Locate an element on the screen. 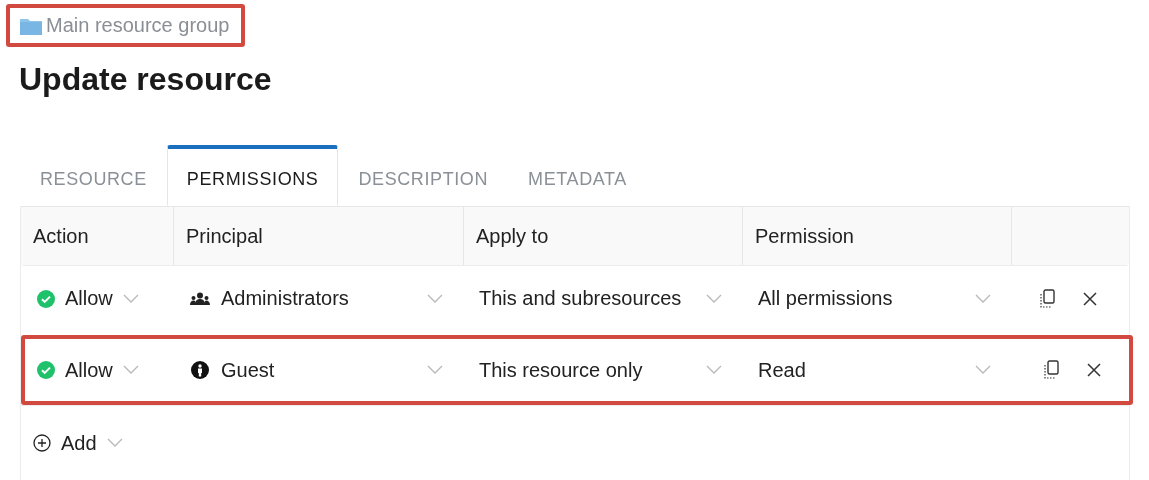 The height and width of the screenshot is (480, 1149). apply-to-dropdown: This resource only is located at coordinates (600, 370).